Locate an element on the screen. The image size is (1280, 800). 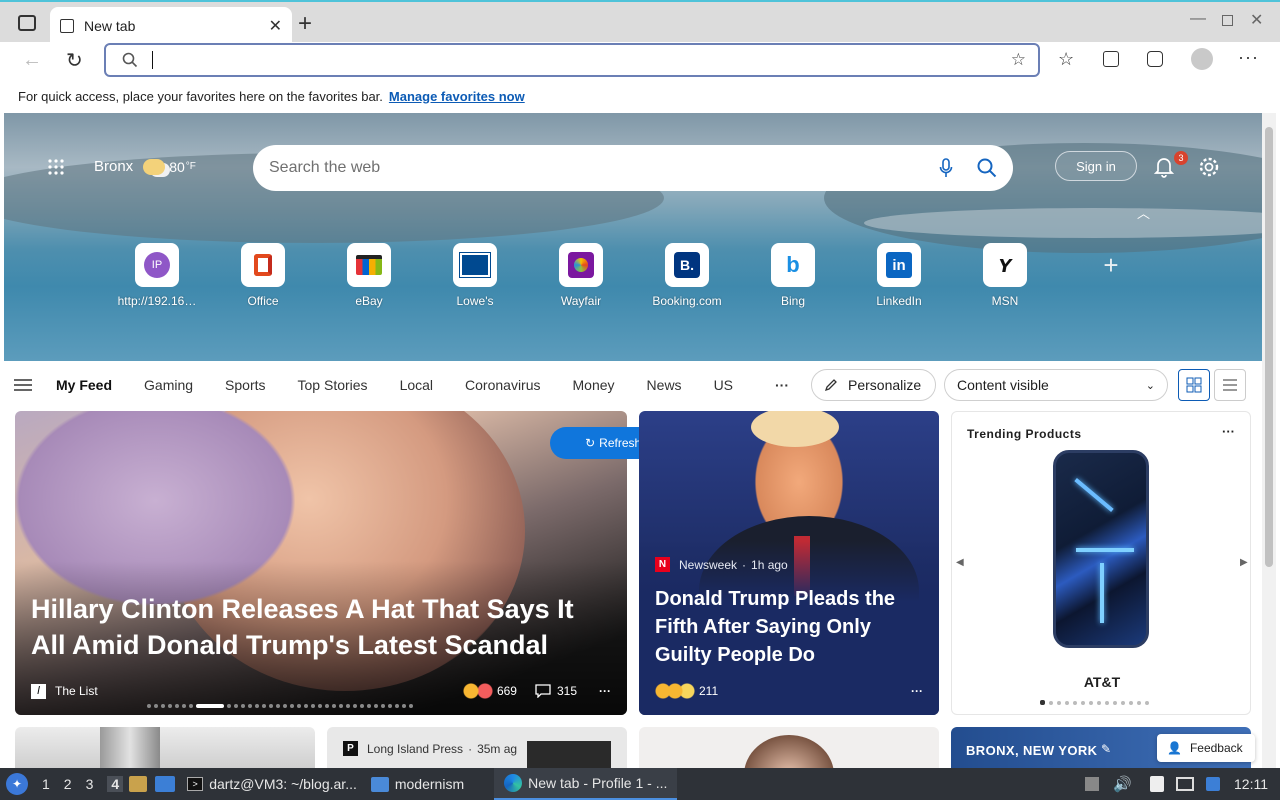
feed-tab-coronavirus: Coronavirus is located at coordinates (502, 385).